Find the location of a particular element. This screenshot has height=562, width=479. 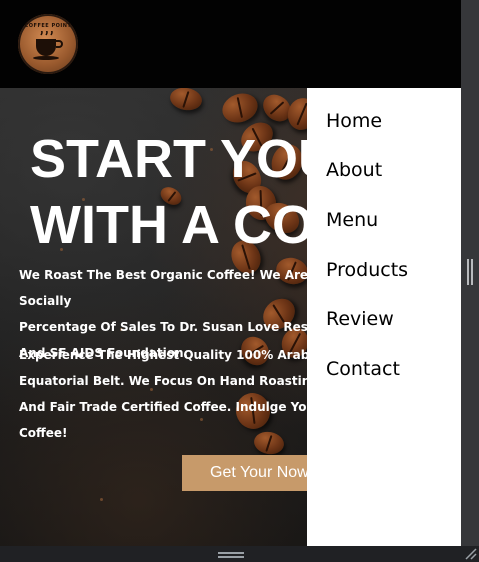

resize-handle-icon is located at coordinates (470, 553).